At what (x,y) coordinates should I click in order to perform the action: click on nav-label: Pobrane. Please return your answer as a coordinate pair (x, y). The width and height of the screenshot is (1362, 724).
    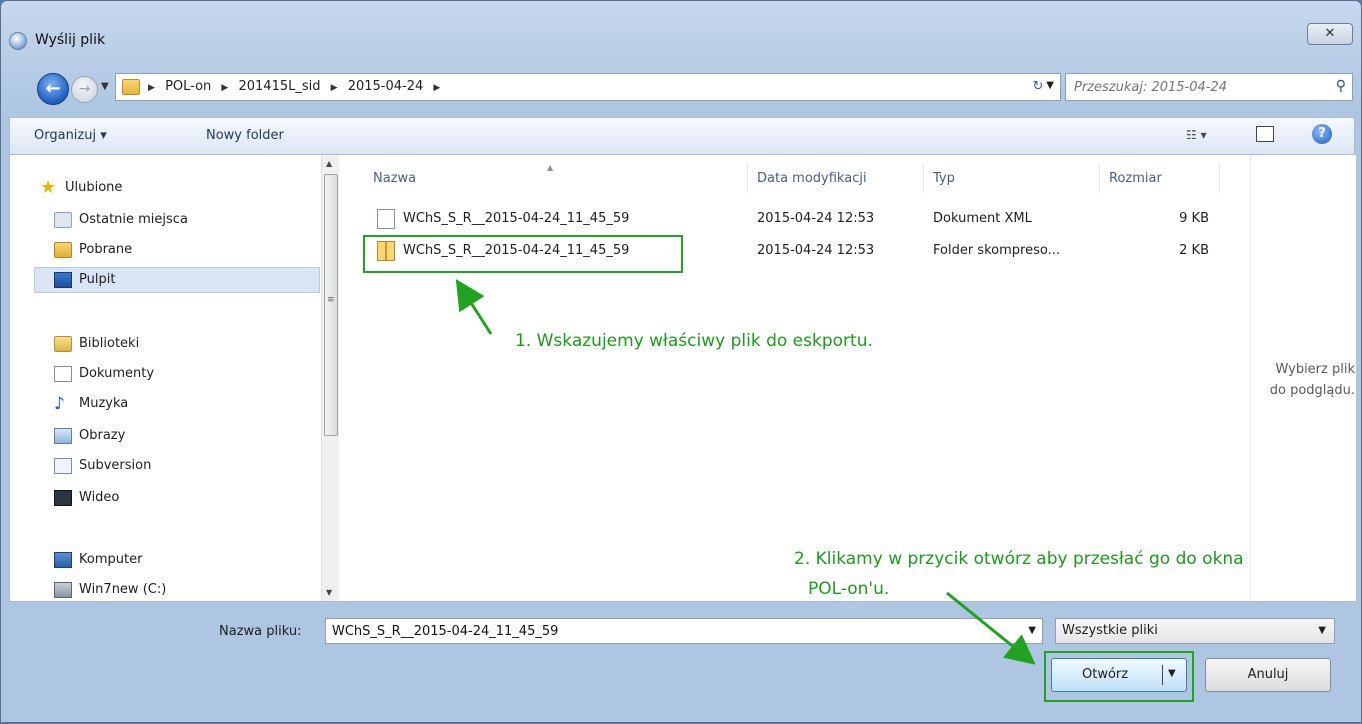
    Looking at the image, I should click on (106, 249).